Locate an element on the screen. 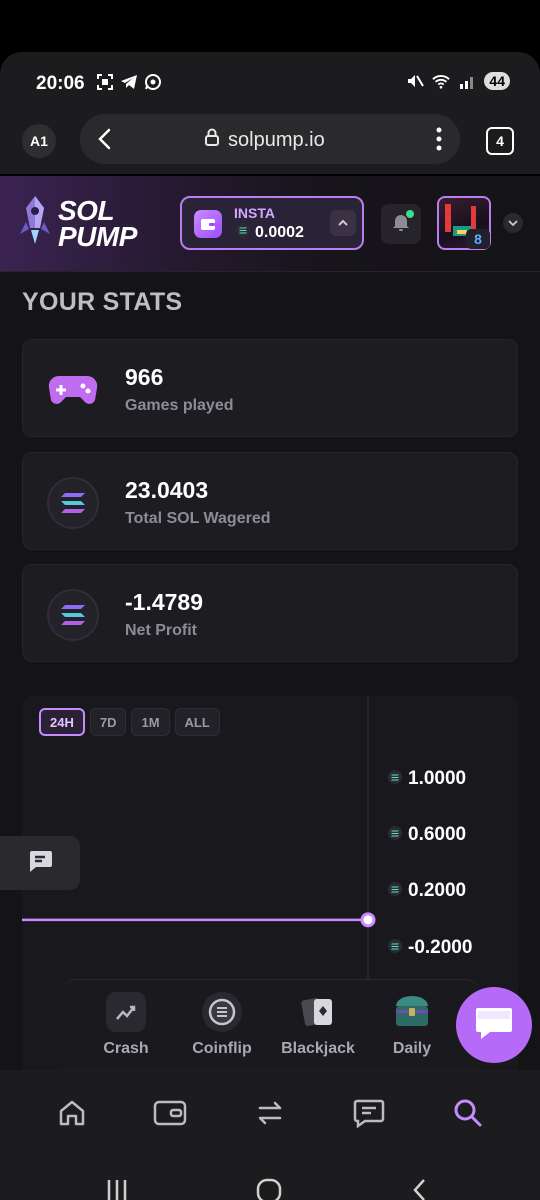  more-menu-icon is located at coordinates (439, 141).